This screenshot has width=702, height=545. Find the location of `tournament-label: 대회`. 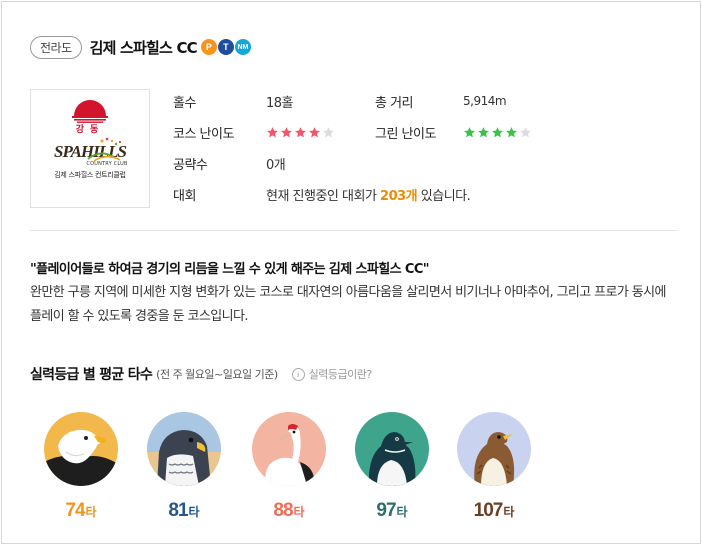

tournament-label: 대회 is located at coordinates (184, 196).